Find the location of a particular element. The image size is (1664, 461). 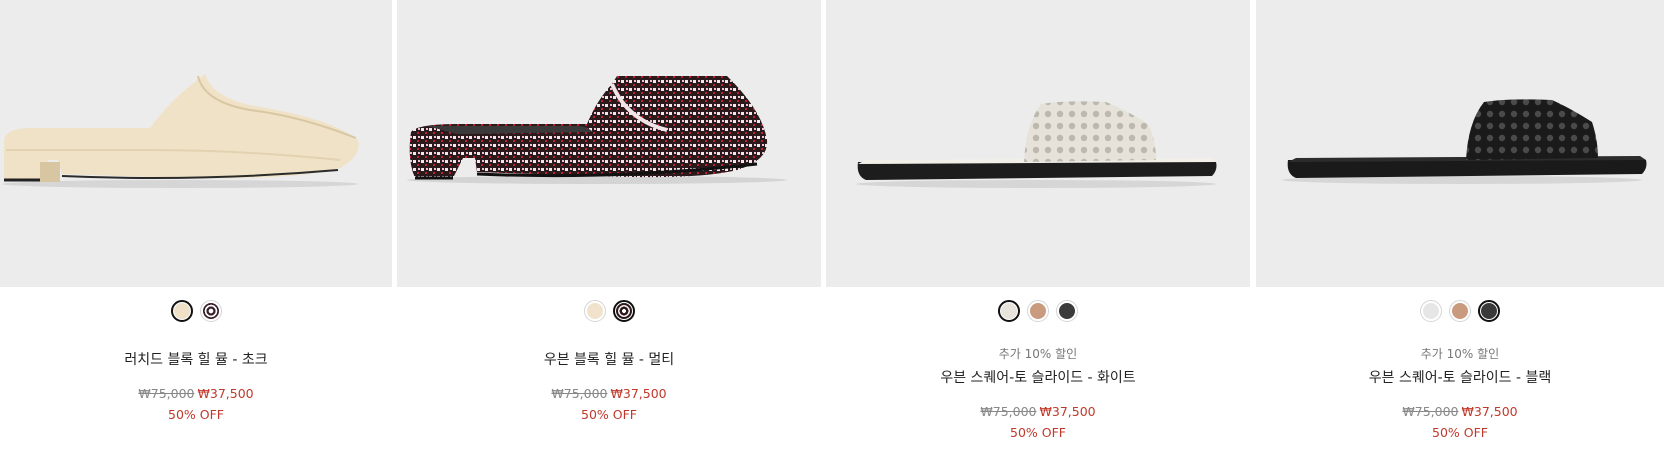

product-image is located at coordinates (196, 143).